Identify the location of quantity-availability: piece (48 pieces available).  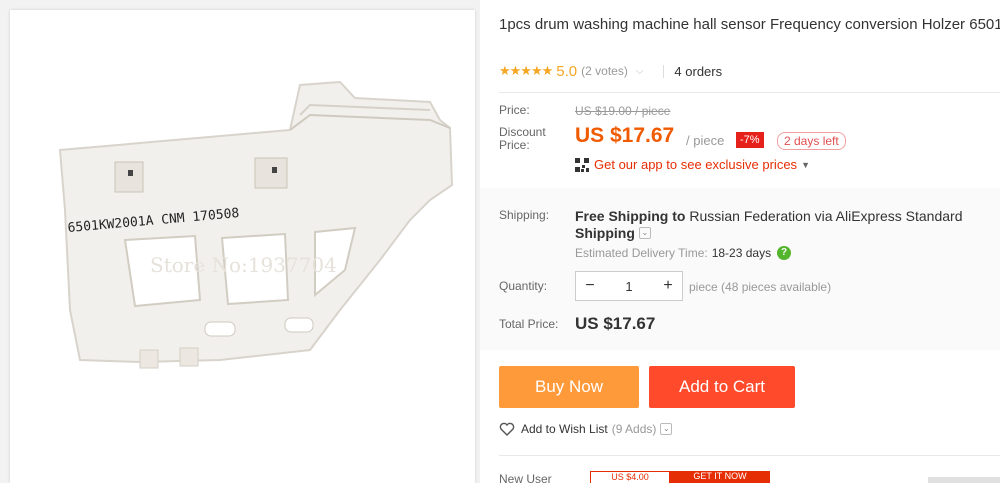
(760, 287).